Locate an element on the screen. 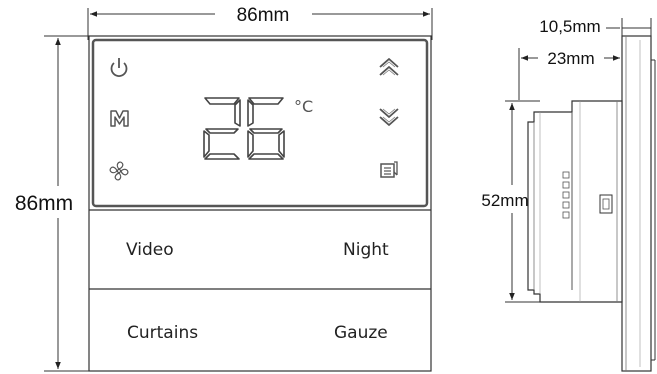 The image size is (657, 374). total-depth-label: 23mm is located at coordinates (570, 58).